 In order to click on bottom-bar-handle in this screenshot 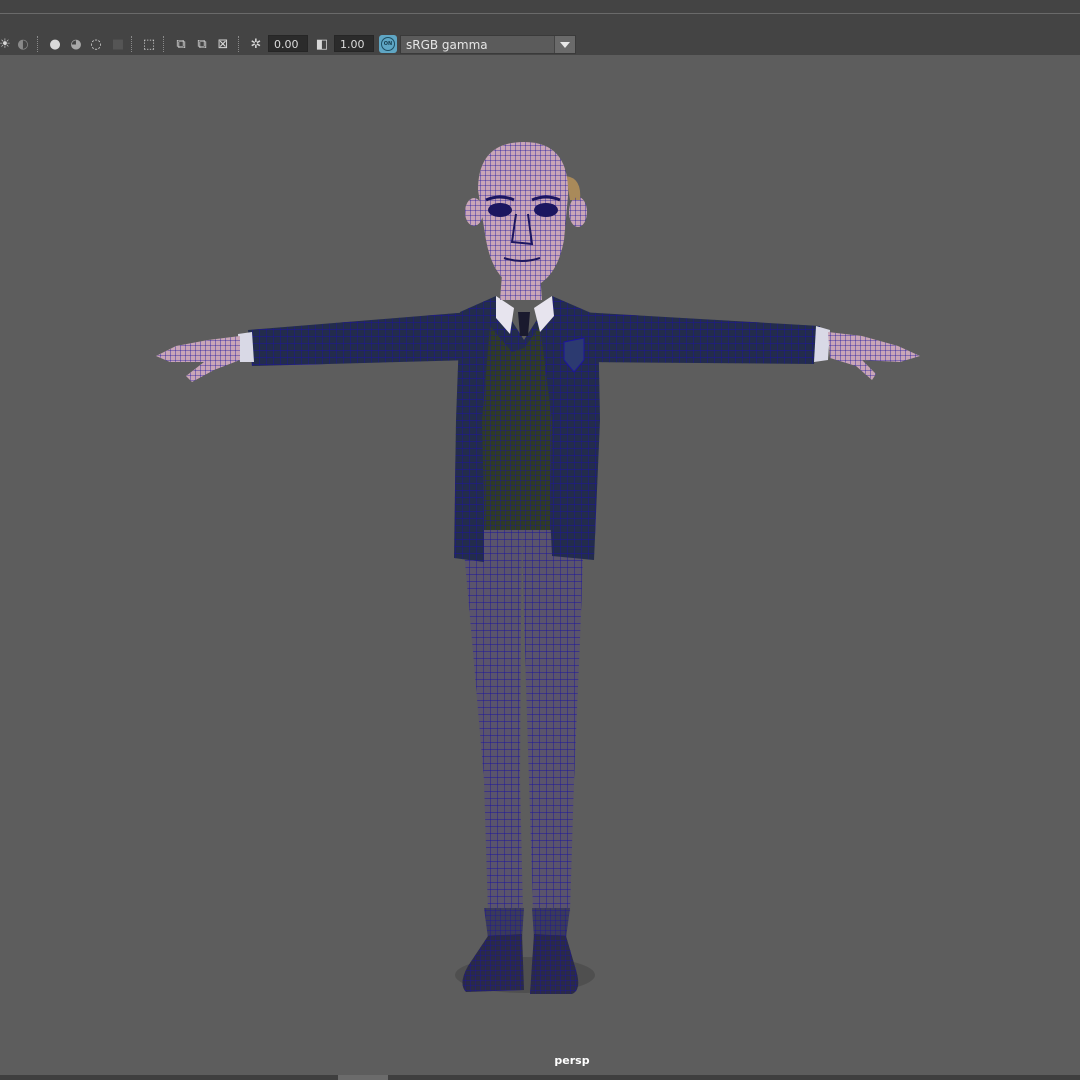, I will do `click(363, 1077)`.